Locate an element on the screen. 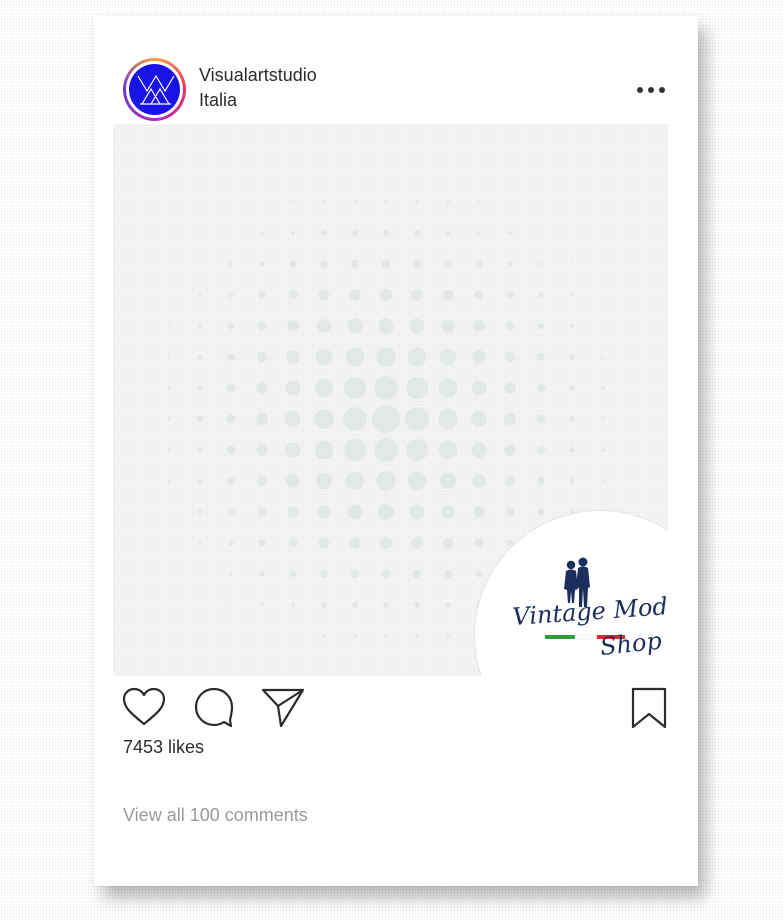 The width and height of the screenshot is (784, 920). post-header: Visualartstudio Italia is located at coordinates (396, 71).